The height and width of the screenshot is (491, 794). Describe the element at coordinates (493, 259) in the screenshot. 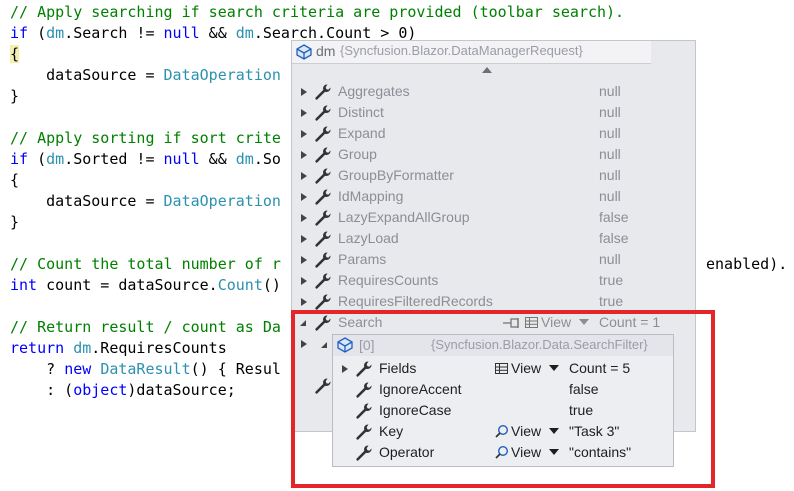

I see `member-row: Params null` at that location.